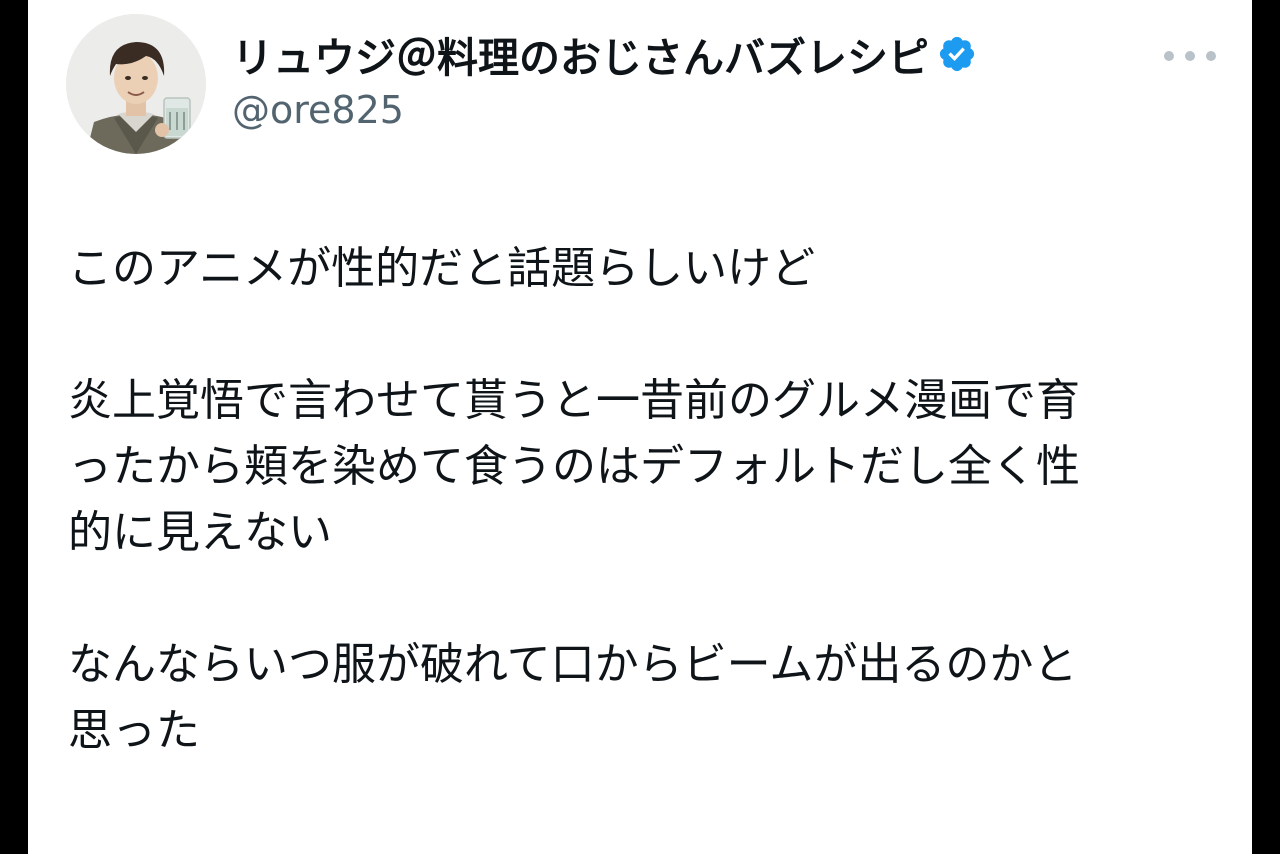  I want to click on tweet-header: リュウジ＠料理のおじさんバズレシピ @ore825, so click(604, 80).